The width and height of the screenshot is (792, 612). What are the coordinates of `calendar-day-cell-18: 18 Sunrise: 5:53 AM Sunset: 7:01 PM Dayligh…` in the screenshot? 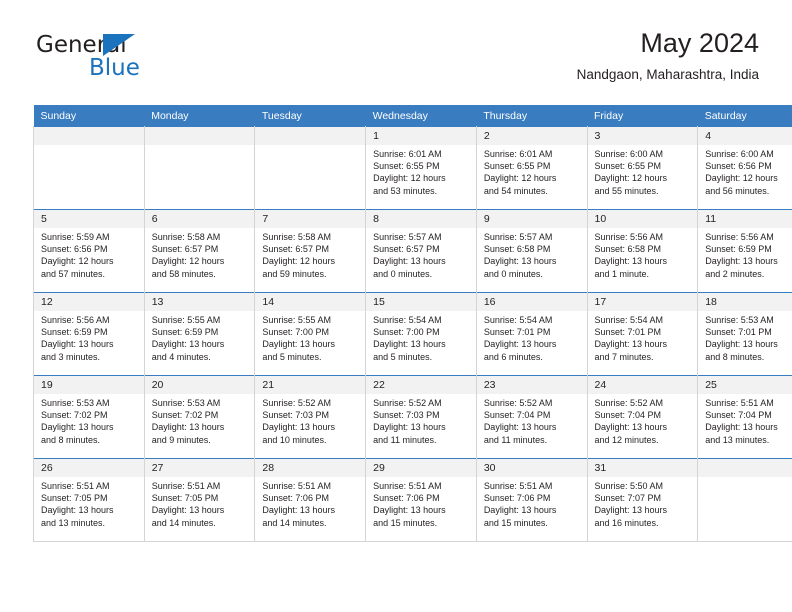 It's located at (744, 334).